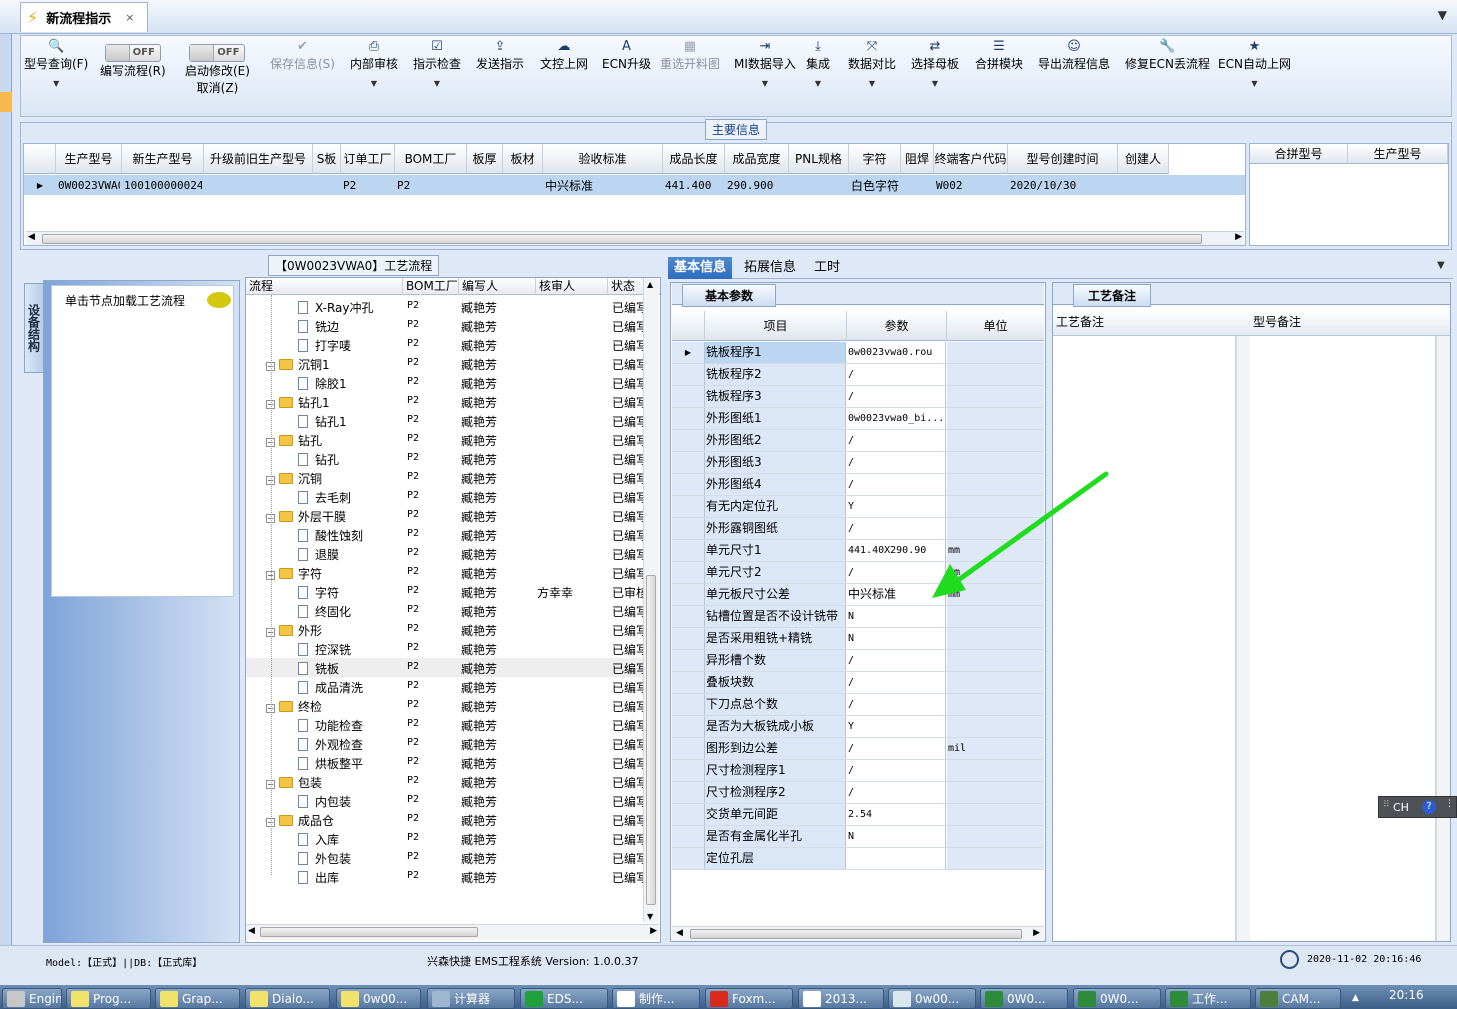  Describe the element at coordinates (163, 159) in the screenshot. I see `col-header: 新生产型号` at that location.